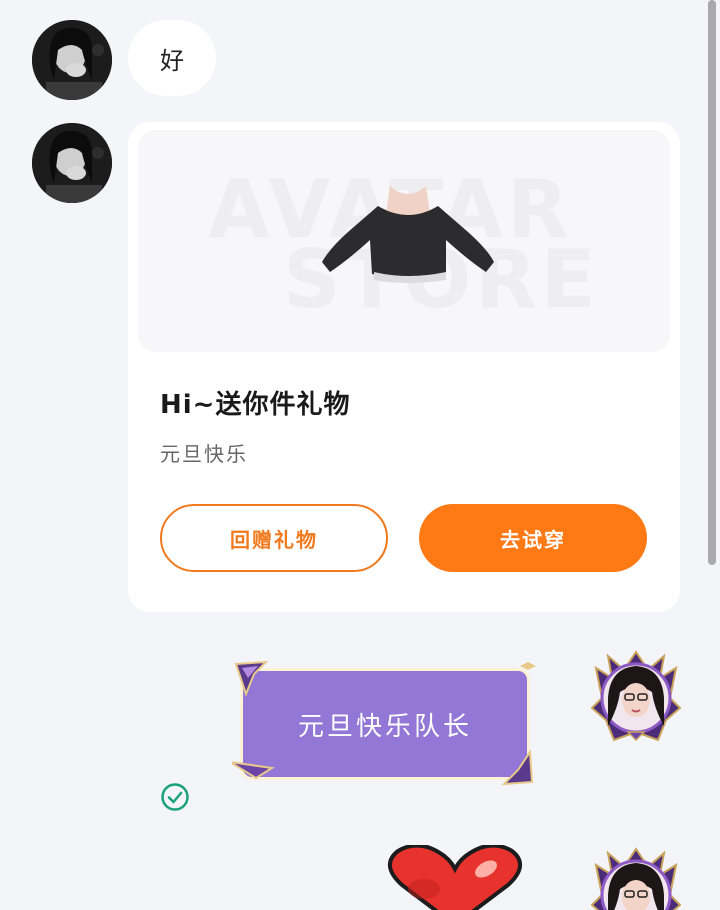 Image resolution: width=720 pixels, height=910 pixels. What do you see at coordinates (533, 538) in the screenshot?
I see `try-on-button: 去试穿` at bounding box center [533, 538].